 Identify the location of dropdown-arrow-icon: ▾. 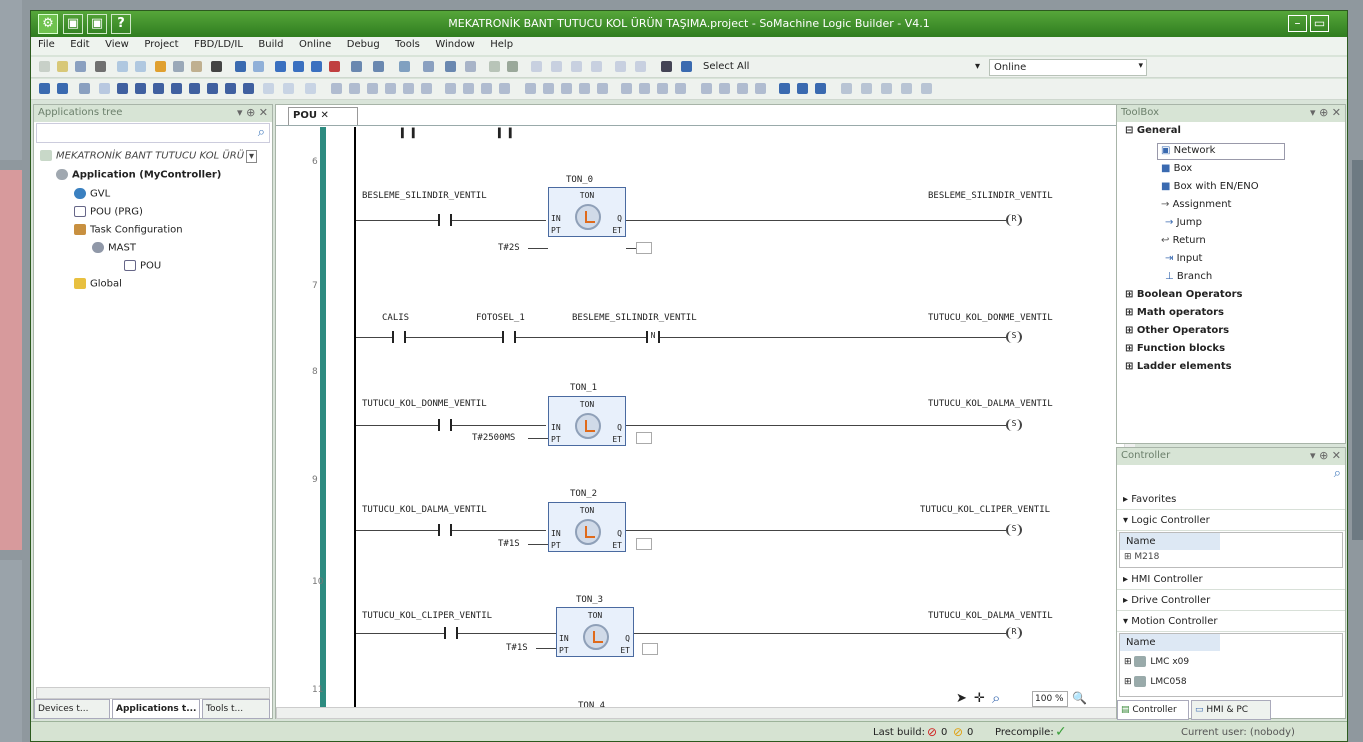
(981, 67).